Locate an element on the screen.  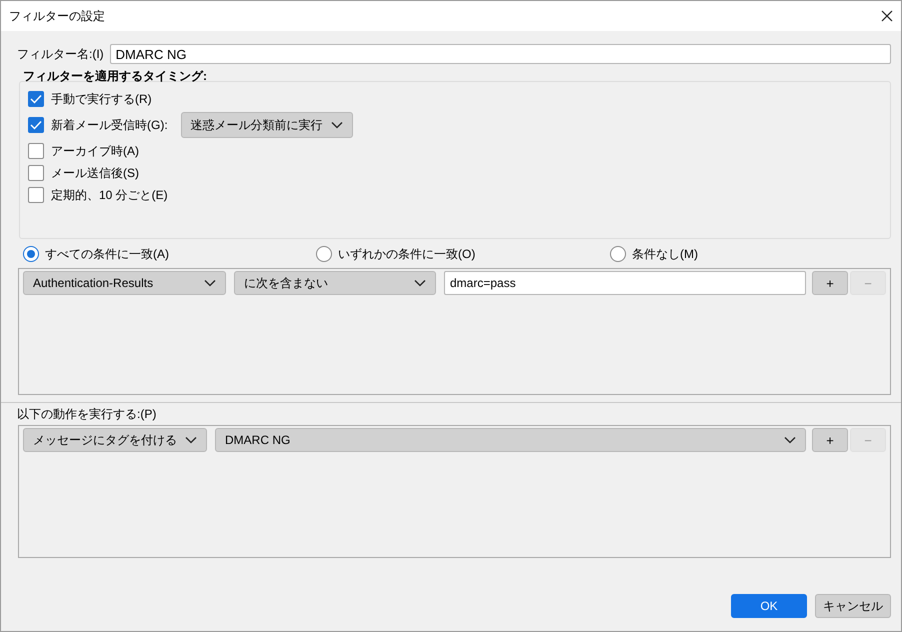
ok-button: OK is located at coordinates (769, 606).